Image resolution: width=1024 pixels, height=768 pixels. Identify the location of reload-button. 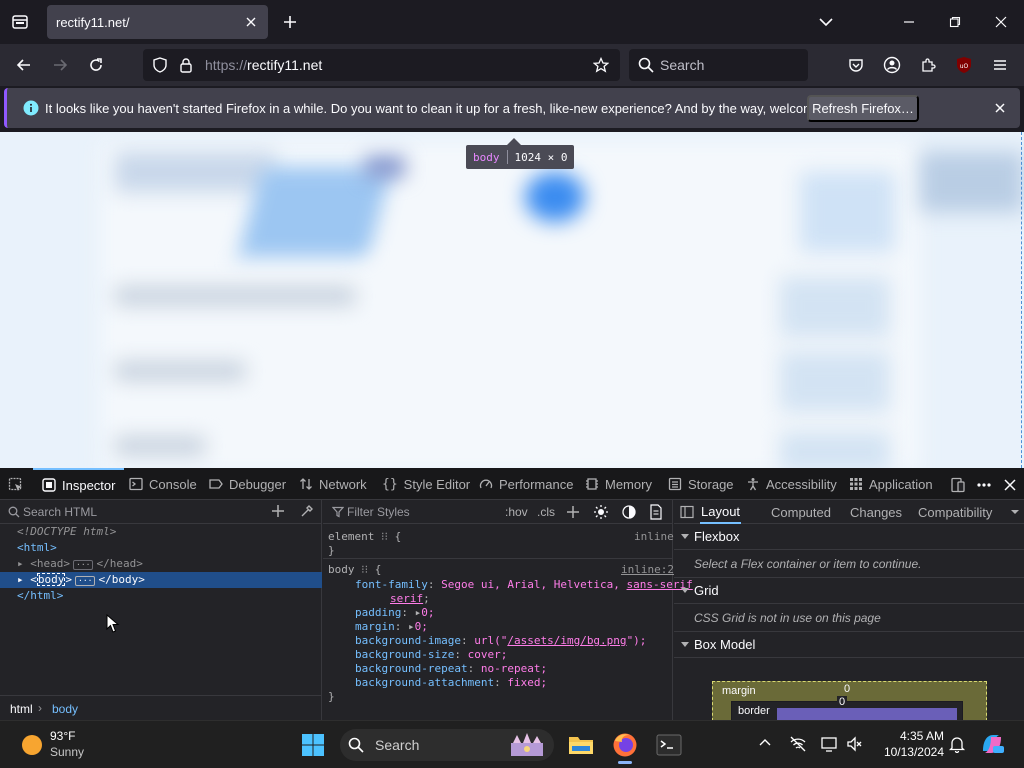
(96, 65).